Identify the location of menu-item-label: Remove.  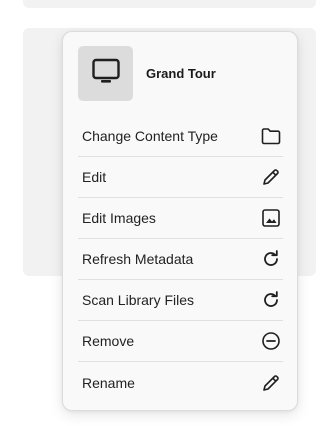
(108, 341).